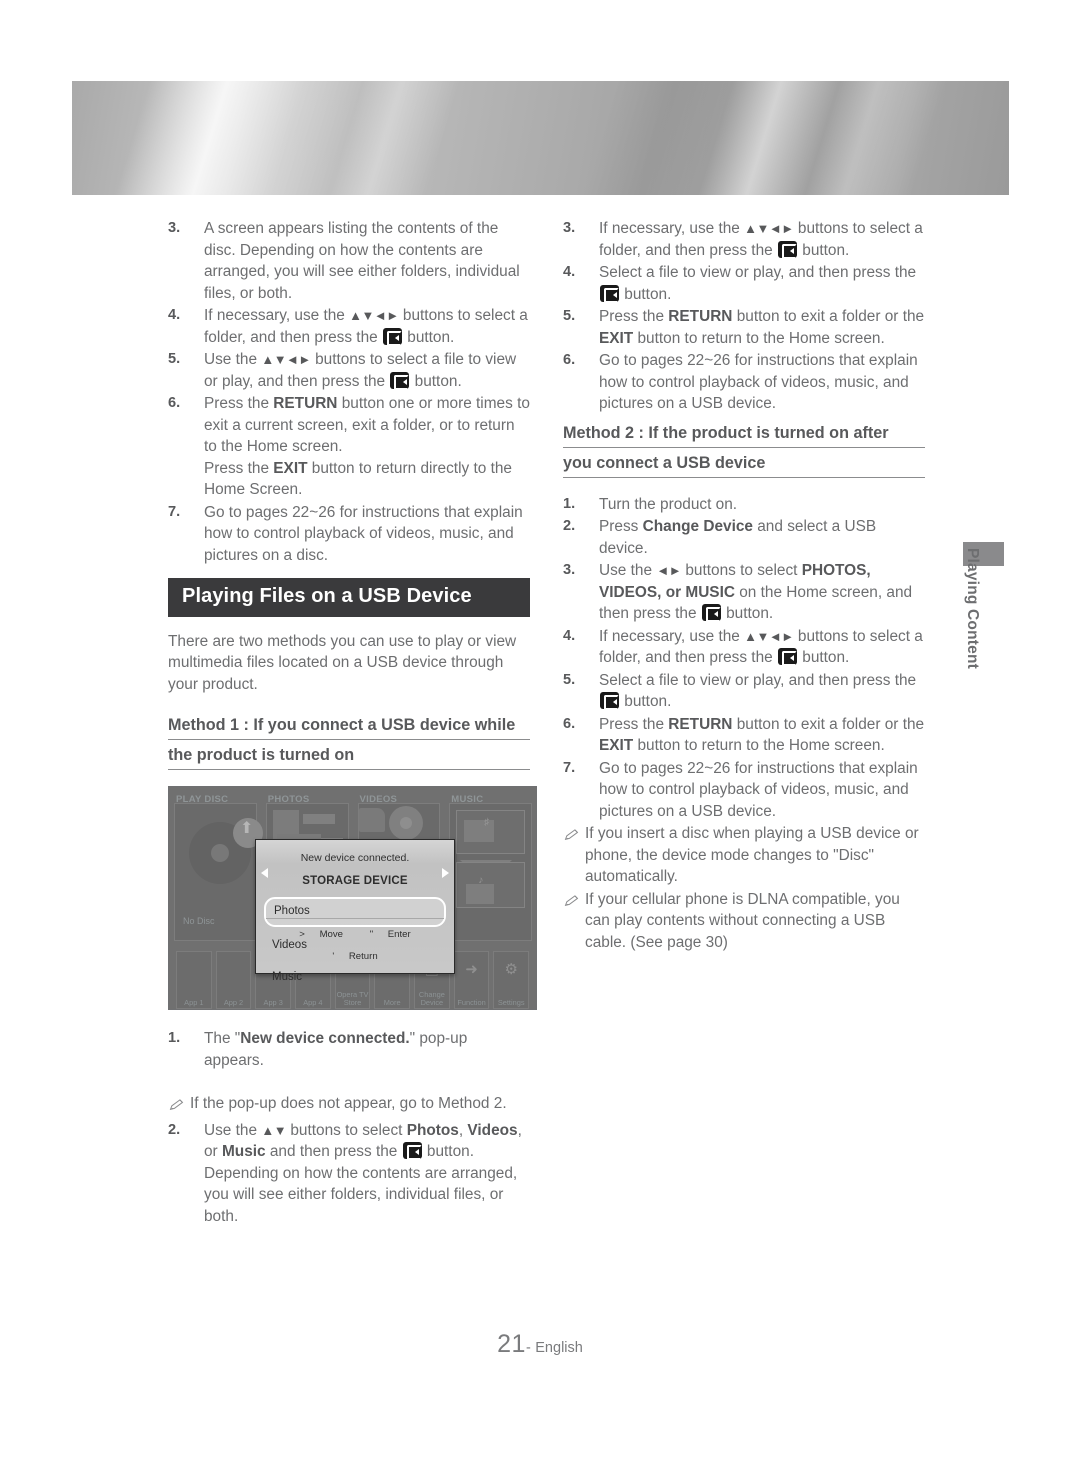 The image size is (1080, 1467). What do you see at coordinates (194, 1002) in the screenshot?
I see `app-label: App 1` at bounding box center [194, 1002].